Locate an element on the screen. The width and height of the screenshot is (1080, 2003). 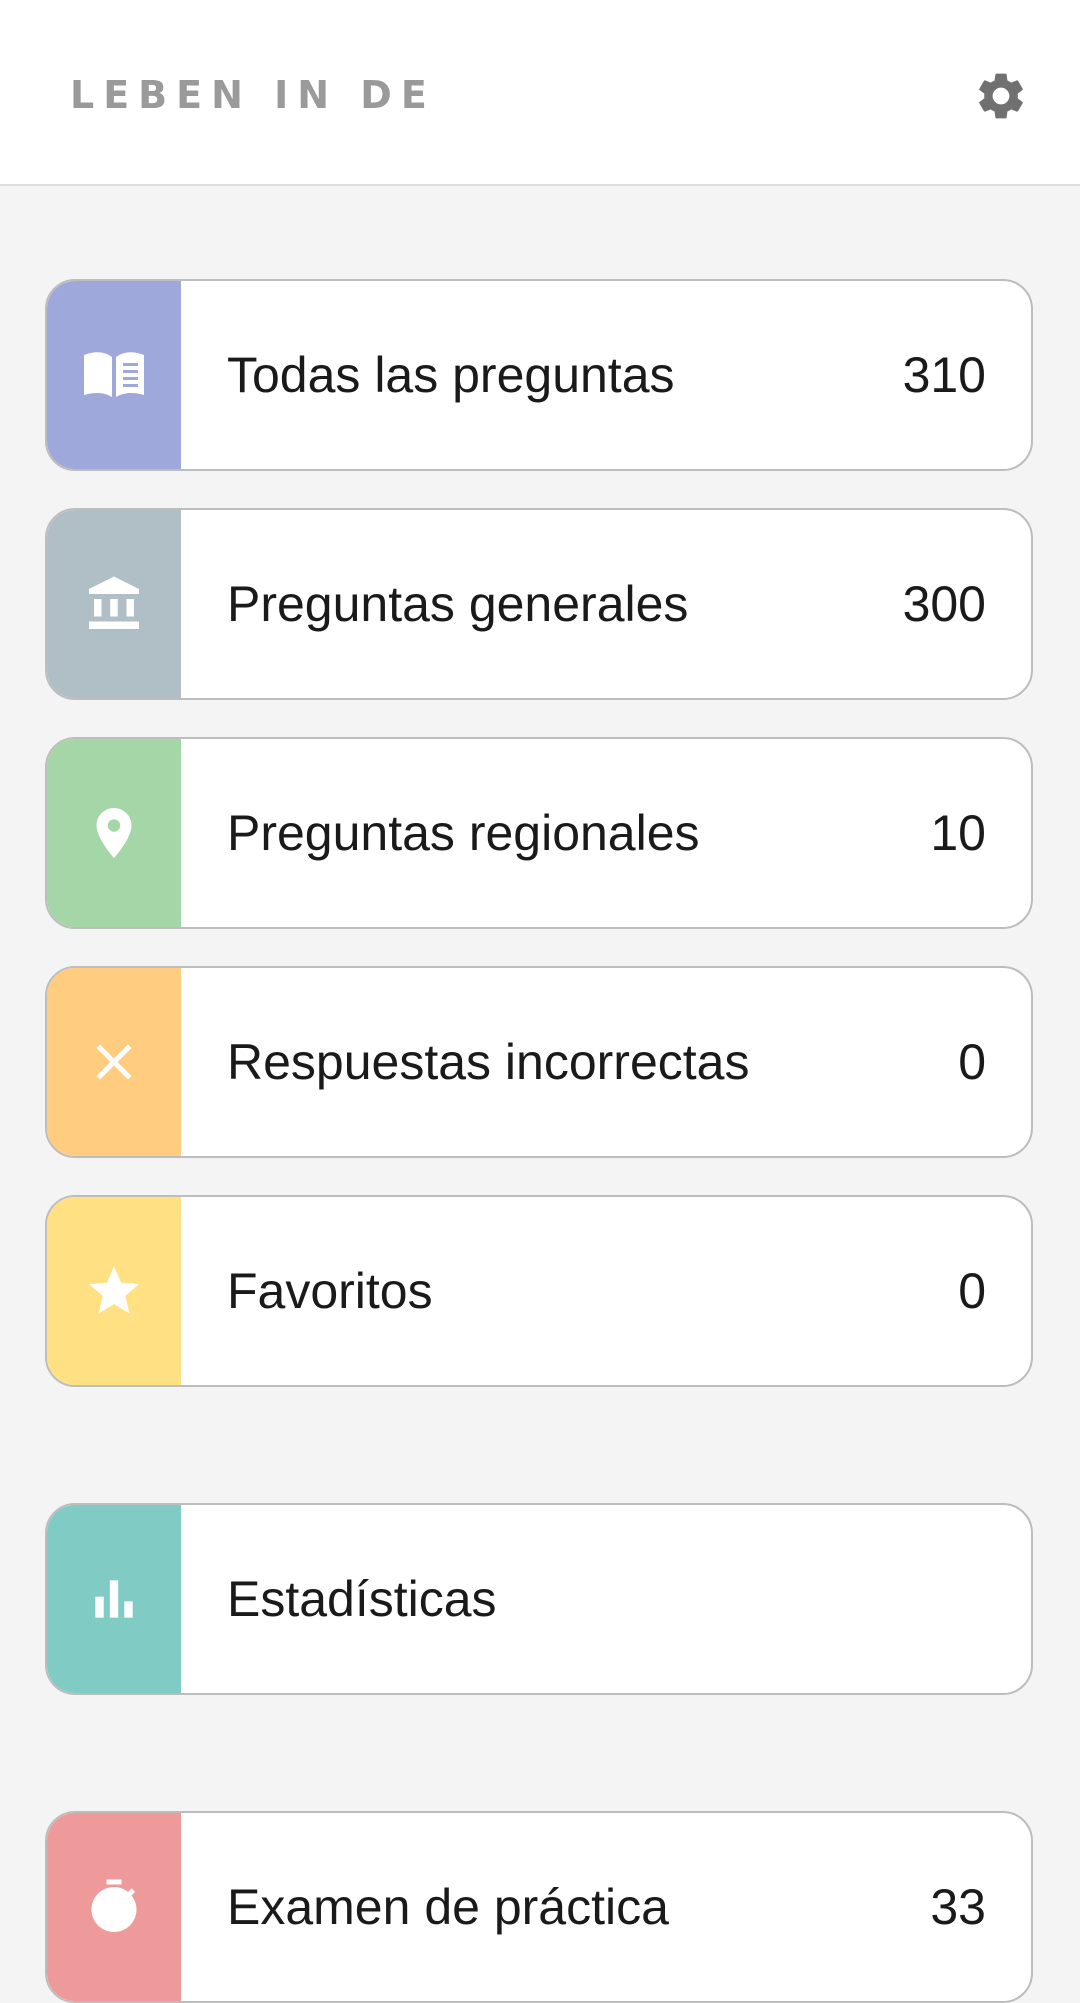
menu-item-count: 310 is located at coordinates (944, 375).